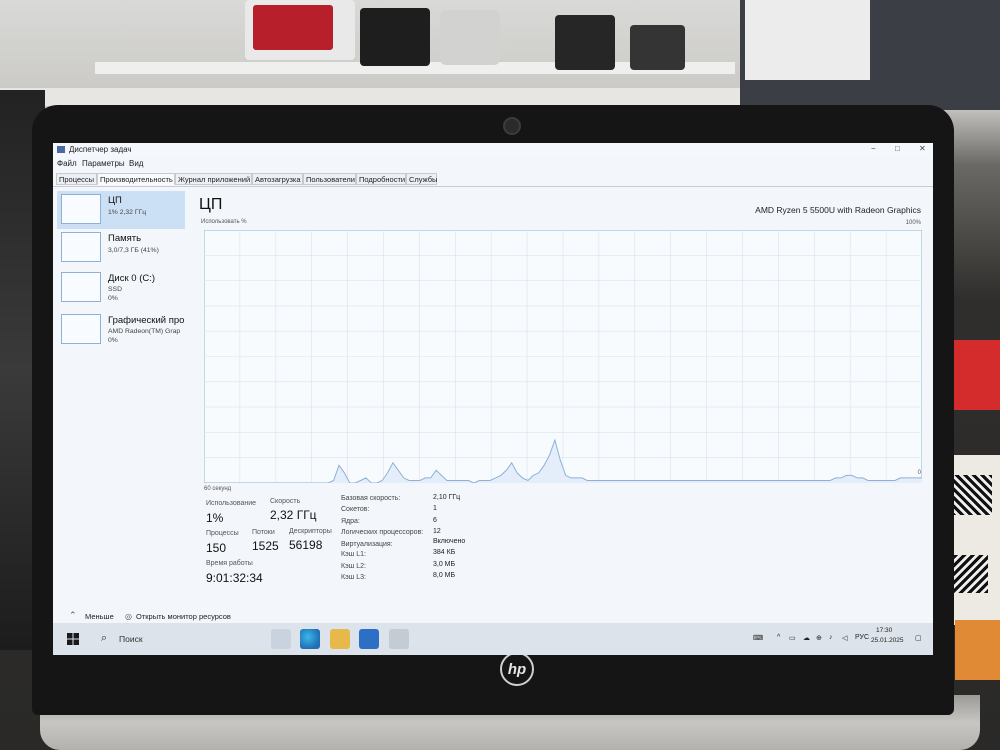 Image resolution: width=1000 pixels, height=750 pixels. What do you see at coordinates (136, 163) in the screenshot?
I see `menu-view: Вид` at bounding box center [136, 163].